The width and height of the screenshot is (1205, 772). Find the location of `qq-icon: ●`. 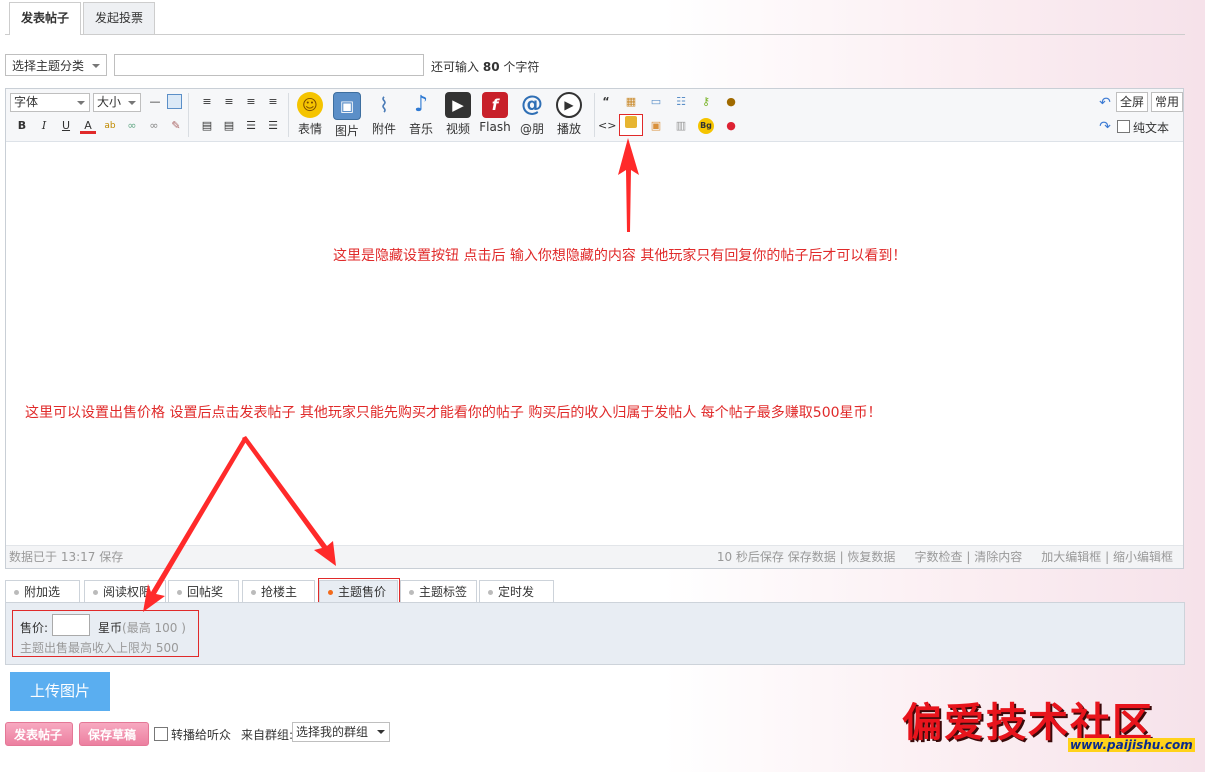

qq-icon: ● is located at coordinates (731, 126).